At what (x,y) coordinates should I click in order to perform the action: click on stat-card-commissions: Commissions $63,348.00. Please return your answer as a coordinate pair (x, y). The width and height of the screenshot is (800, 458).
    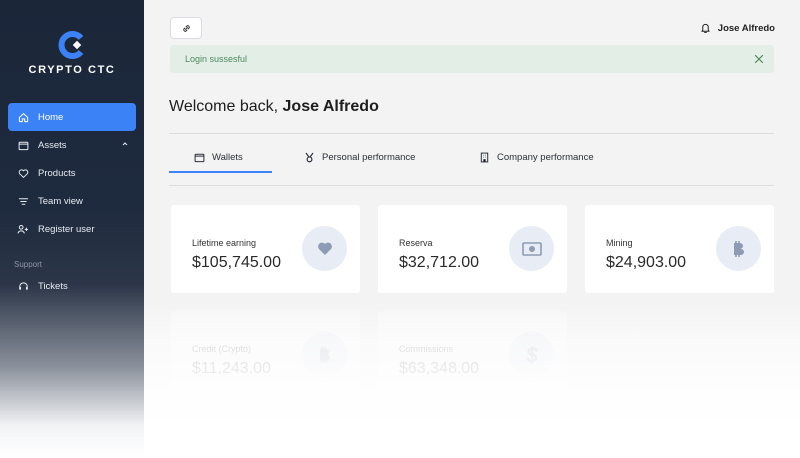
    Looking at the image, I should click on (472, 355).